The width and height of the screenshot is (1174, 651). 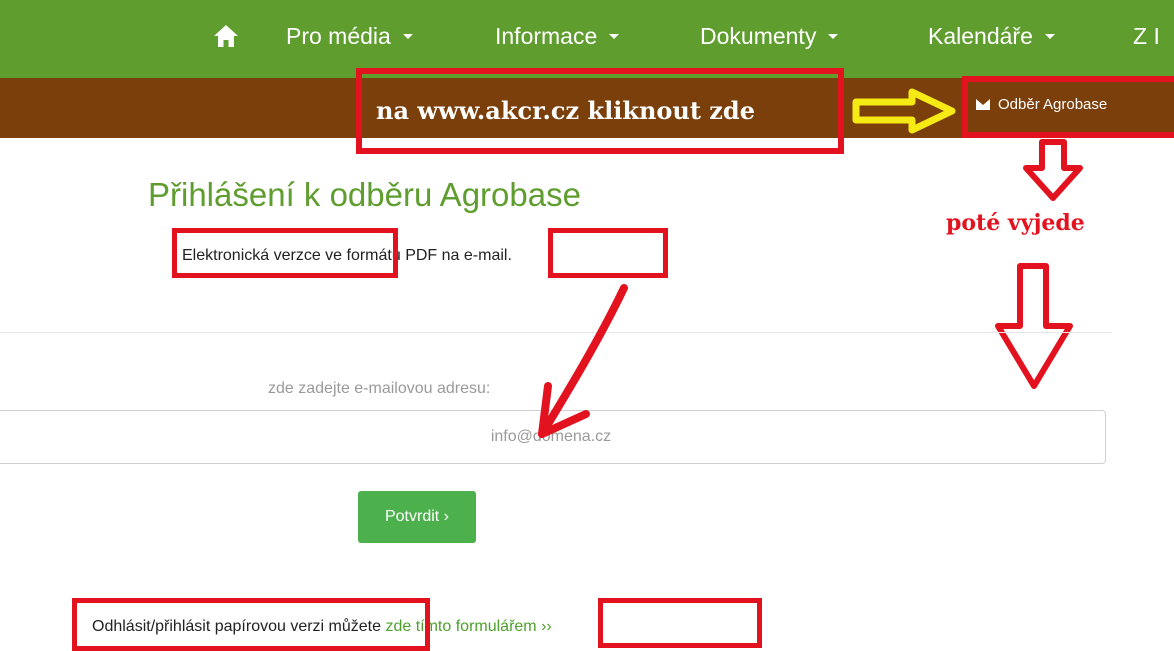 I want to click on nav-item-label: Kalendáře, so click(x=980, y=36).